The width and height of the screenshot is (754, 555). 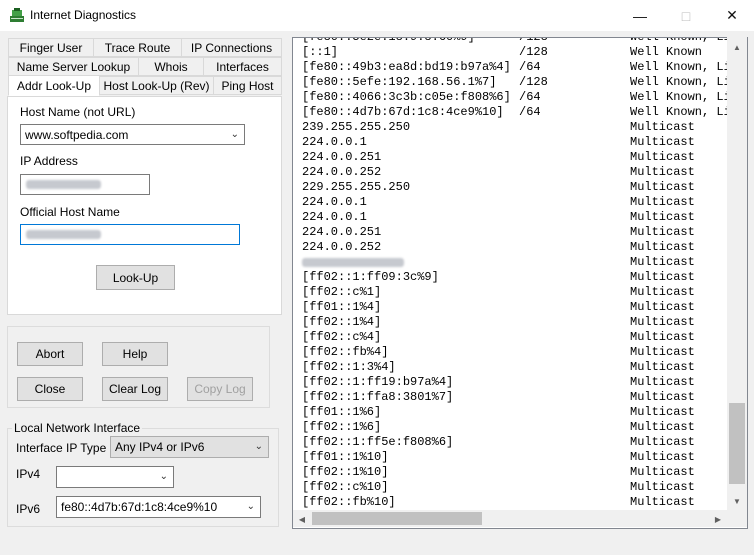 What do you see at coordinates (345, 352) in the screenshot?
I see `log-address: [ff02::fb%4]` at bounding box center [345, 352].